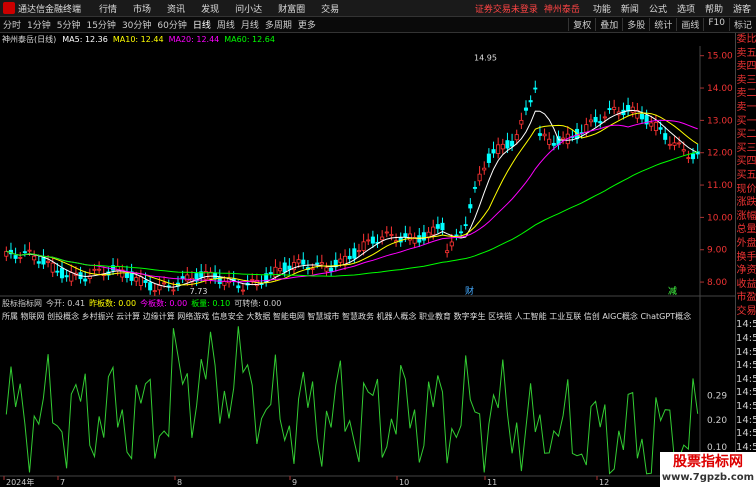 Image resolution: width=756 pixels, height=487 pixels. What do you see at coordinates (746, 203) in the screenshot?
I see `sidebar-item: 涨跌` at bounding box center [746, 203].